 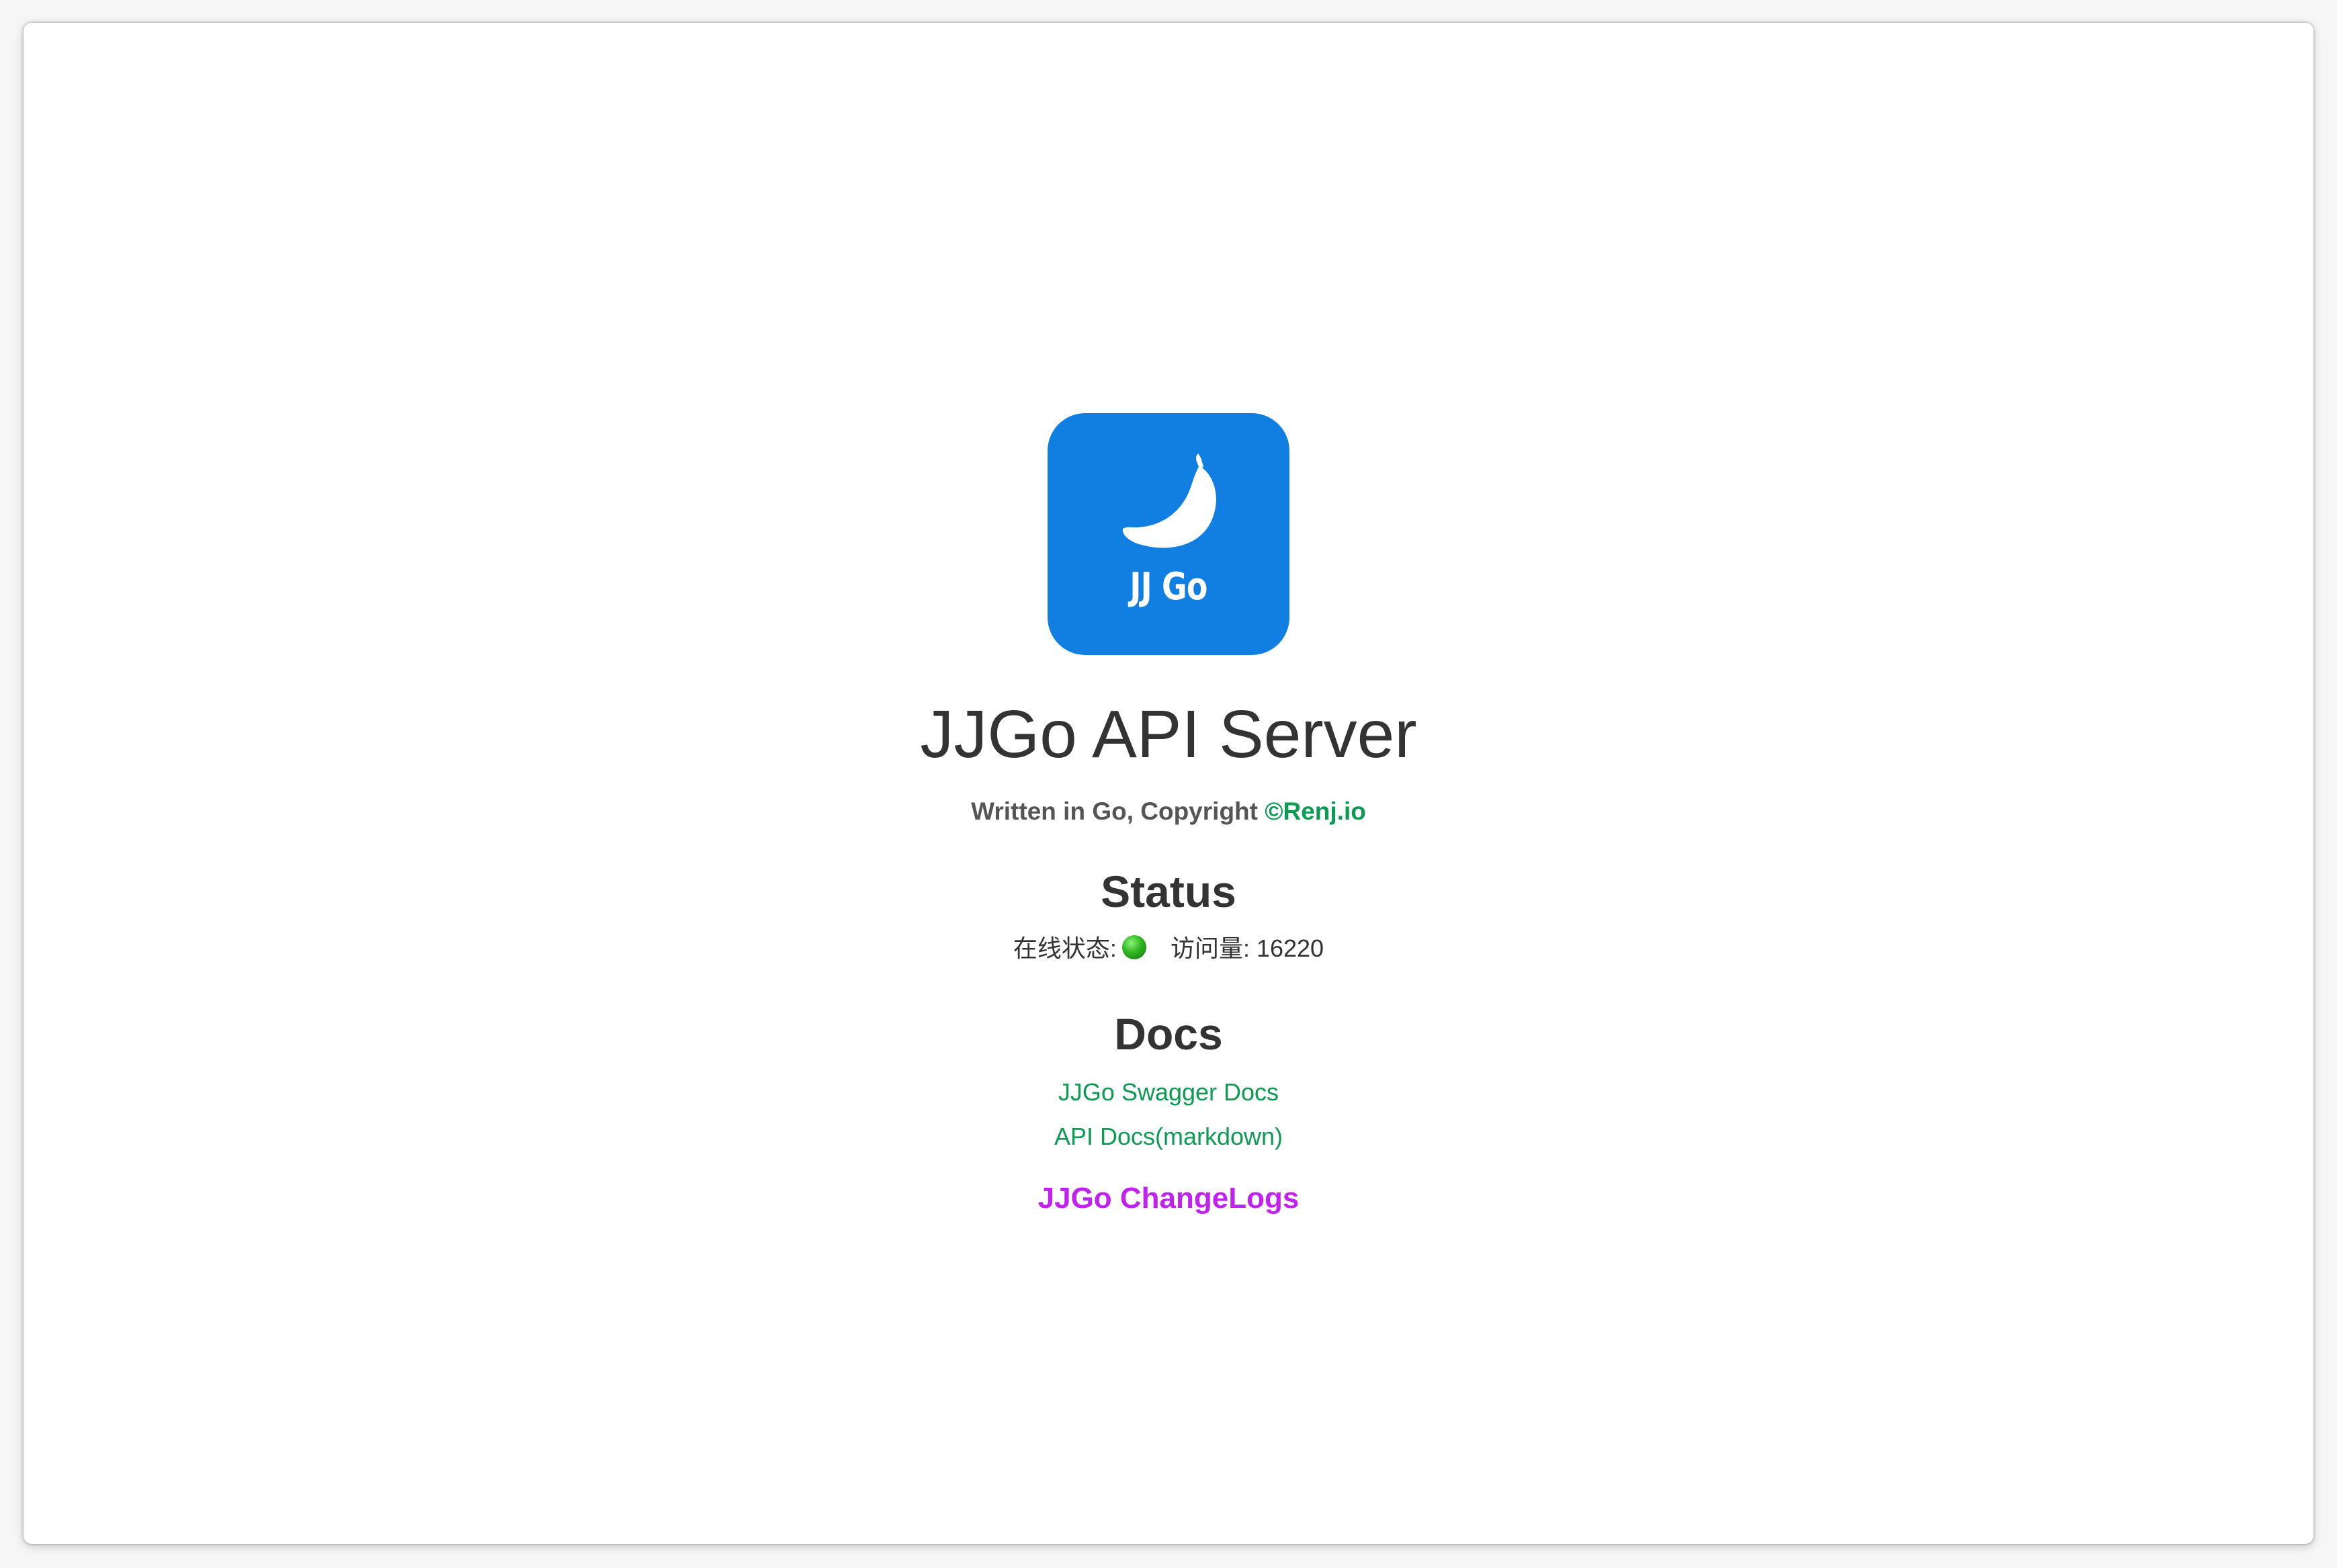 What do you see at coordinates (1168, 892) in the screenshot?
I see `status-heading: Status` at bounding box center [1168, 892].